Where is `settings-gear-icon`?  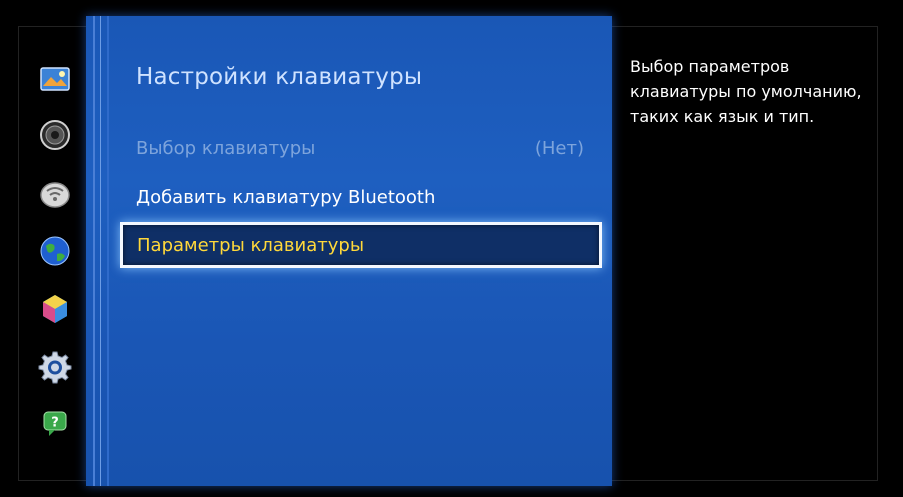
settings-gear-icon is located at coordinates (55, 367).